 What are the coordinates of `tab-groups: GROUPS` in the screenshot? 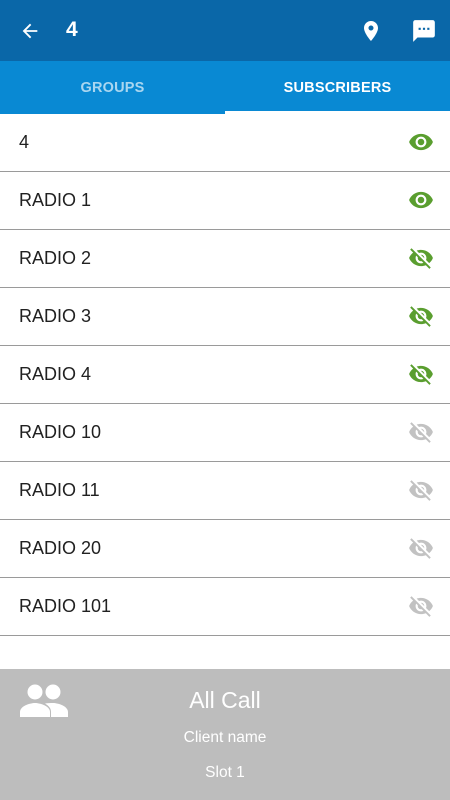 It's located at (112, 87).